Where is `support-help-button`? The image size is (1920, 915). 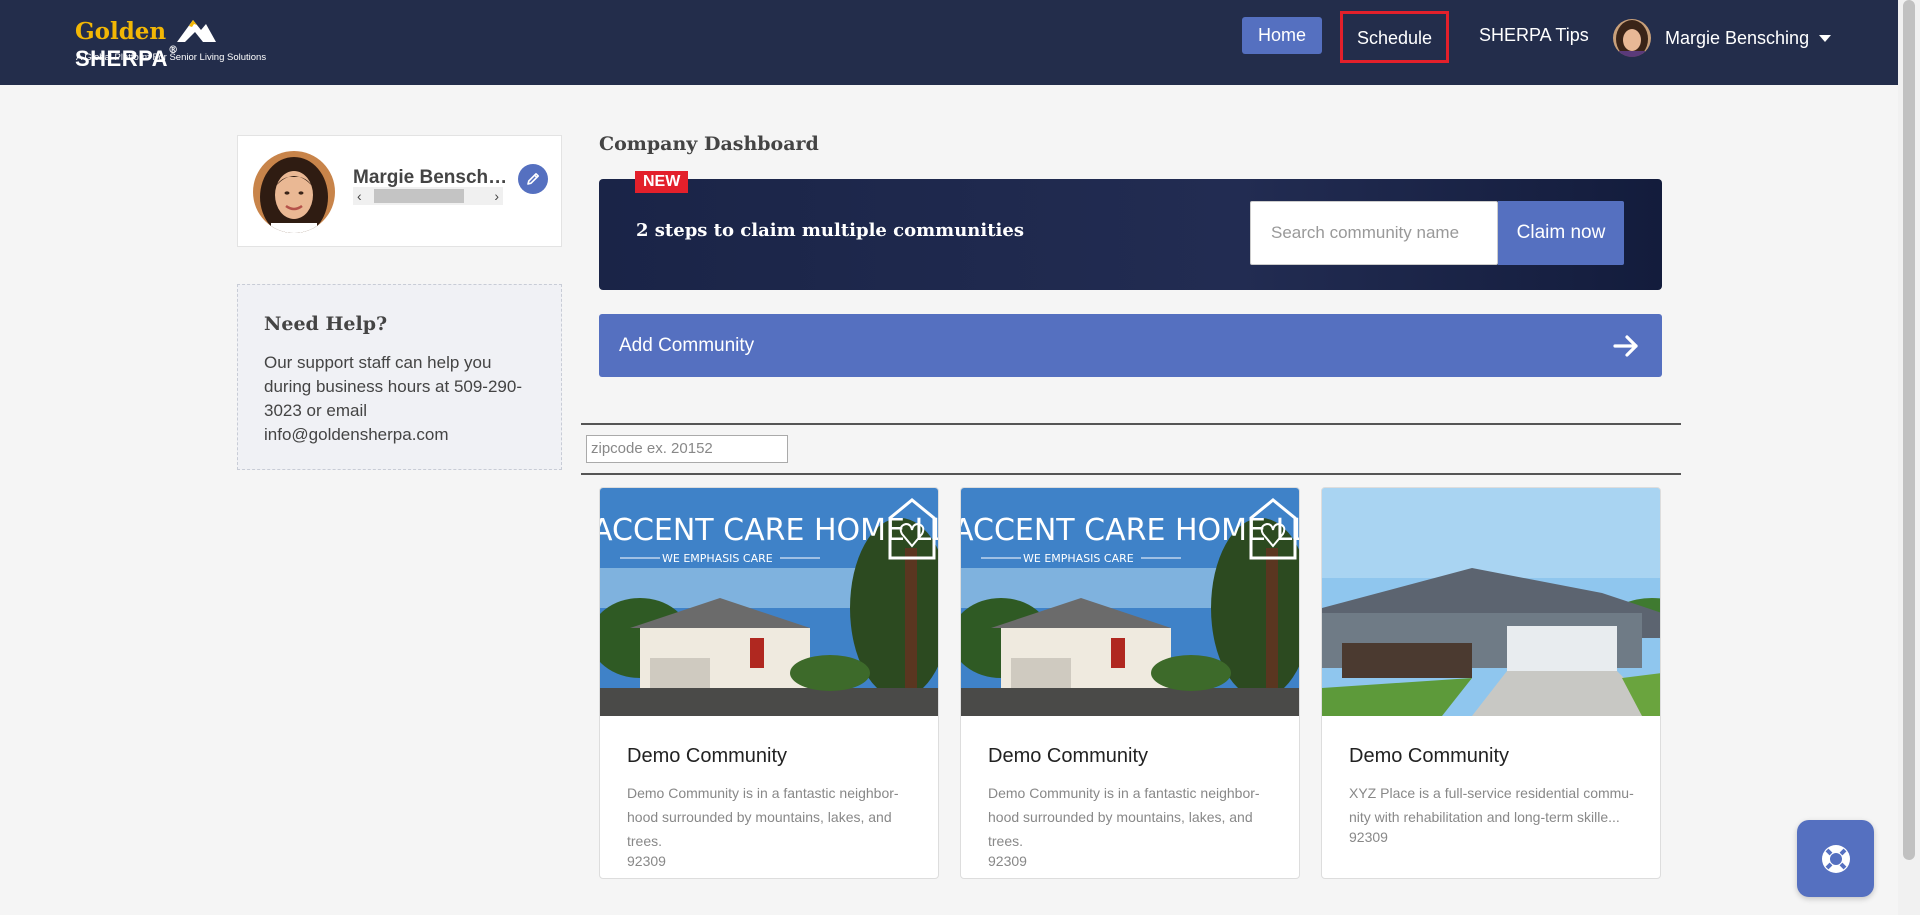 support-help-button is located at coordinates (1835, 858).